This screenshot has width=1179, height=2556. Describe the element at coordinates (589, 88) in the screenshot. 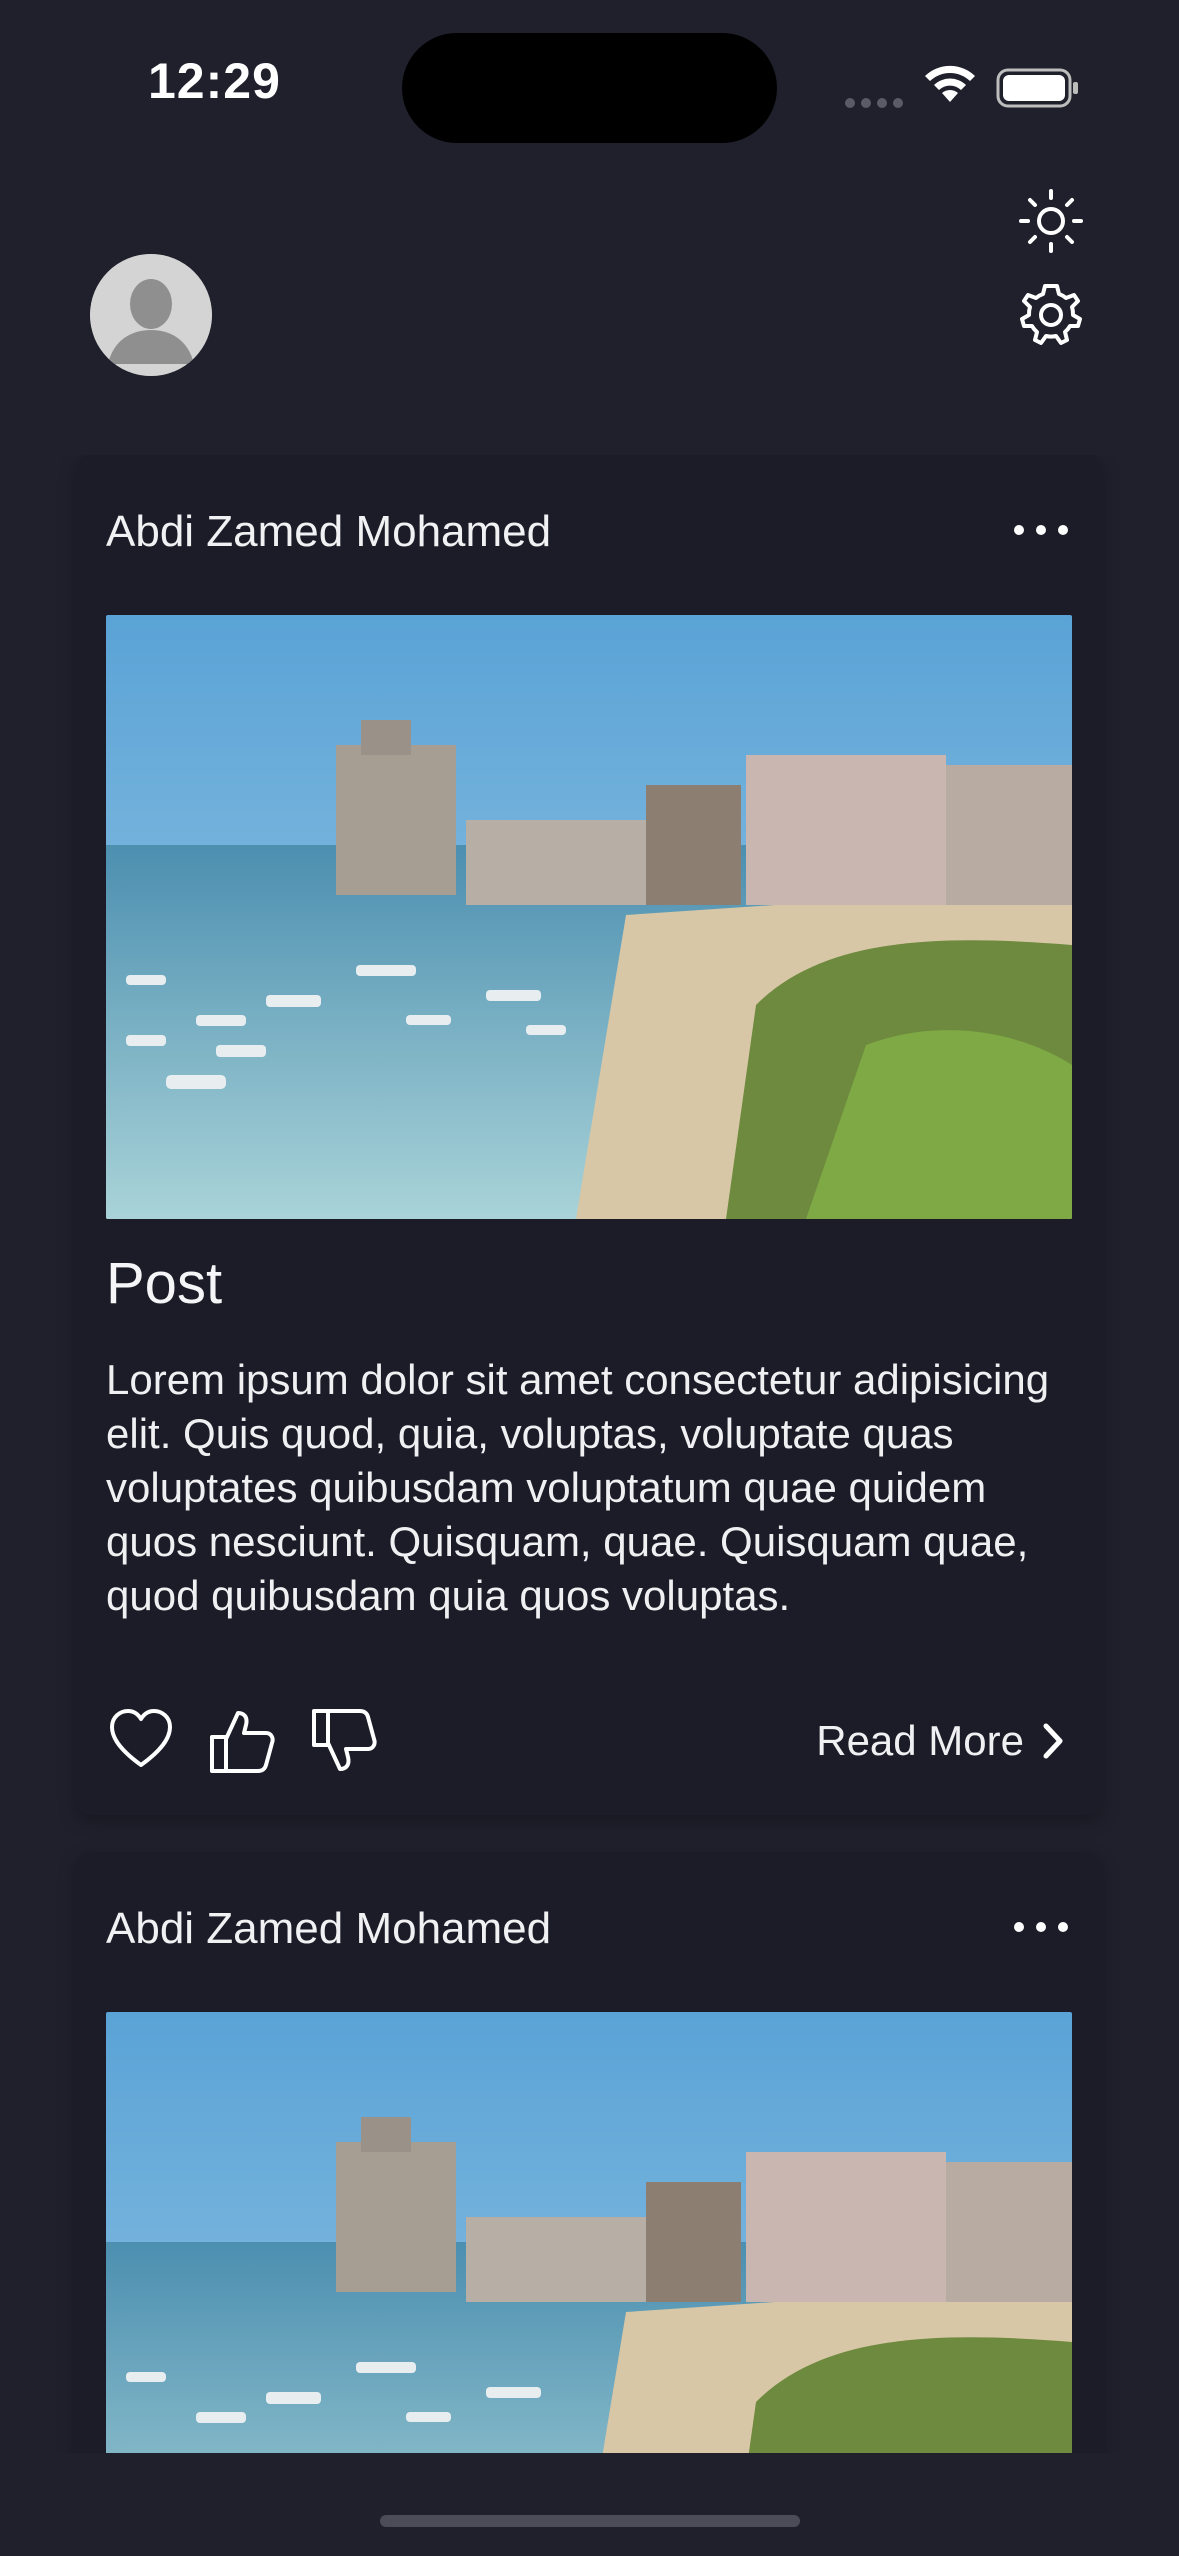

I see `dynamic-island` at that location.